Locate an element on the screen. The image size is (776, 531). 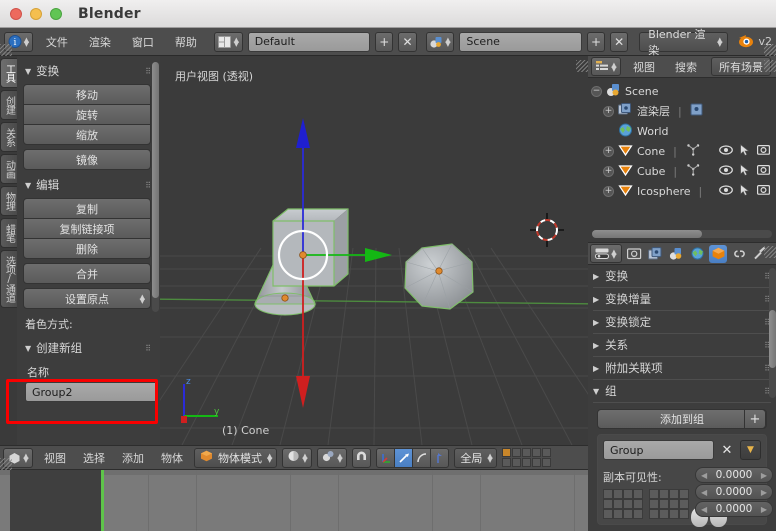
group-name-field: Group is located at coordinates (658, 450).